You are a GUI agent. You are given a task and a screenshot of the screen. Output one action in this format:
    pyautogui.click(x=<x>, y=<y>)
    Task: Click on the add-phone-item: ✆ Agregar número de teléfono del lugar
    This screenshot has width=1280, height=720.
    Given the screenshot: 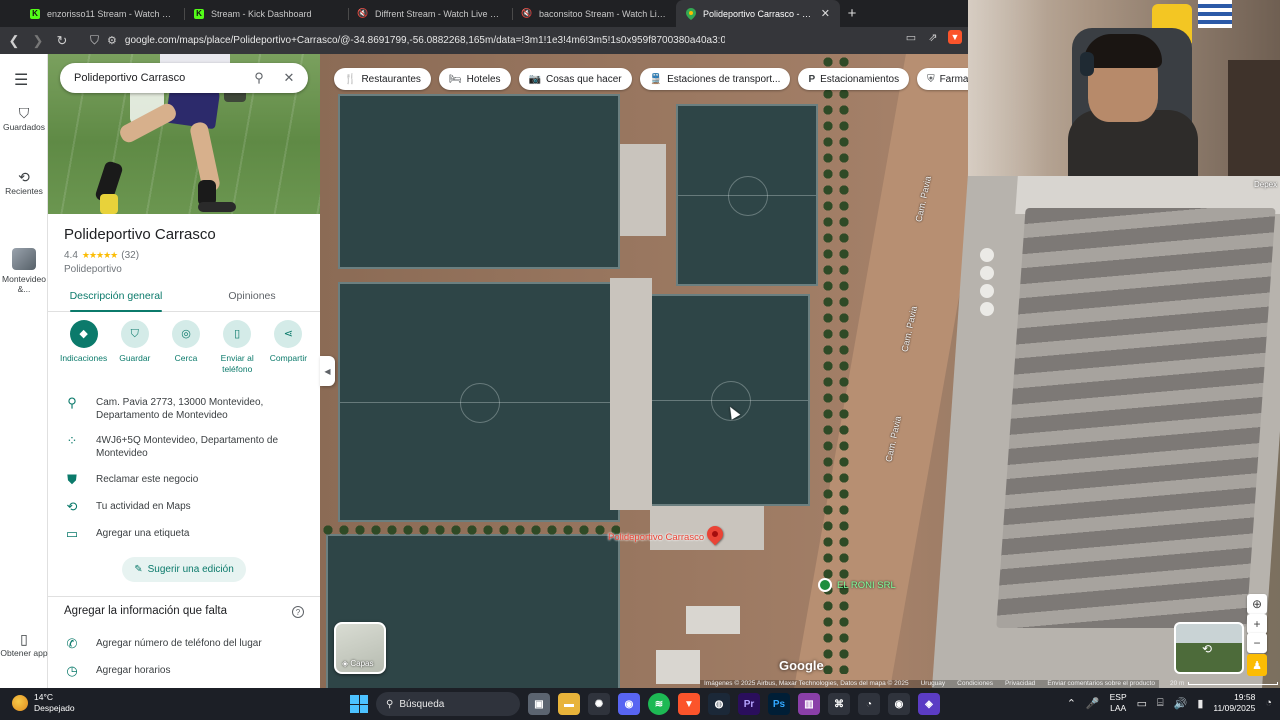 What is the action you would take?
    pyautogui.click(x=184, y=643)
    